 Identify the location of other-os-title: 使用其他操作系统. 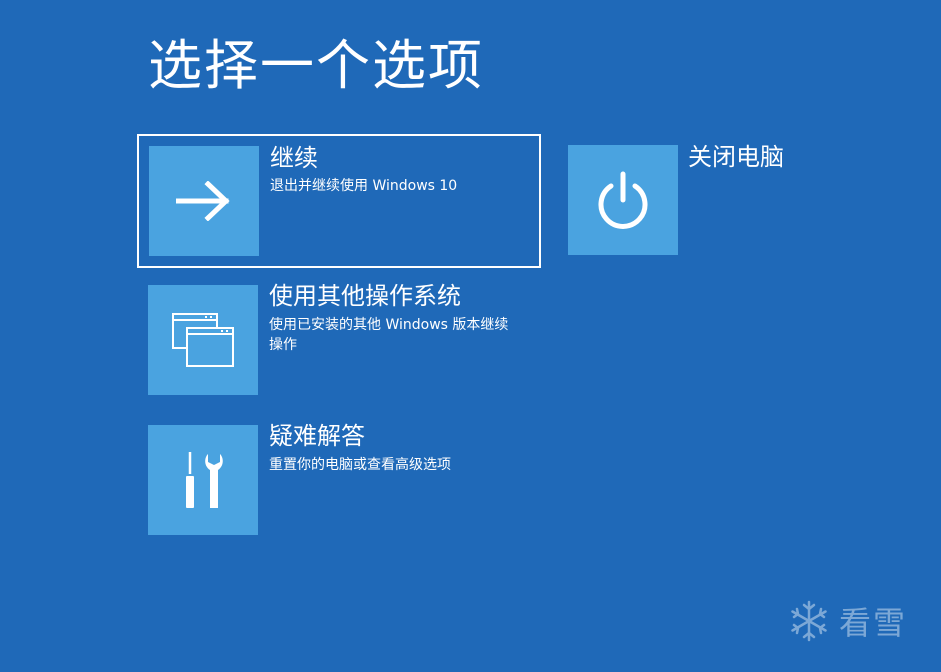
(365, 296).